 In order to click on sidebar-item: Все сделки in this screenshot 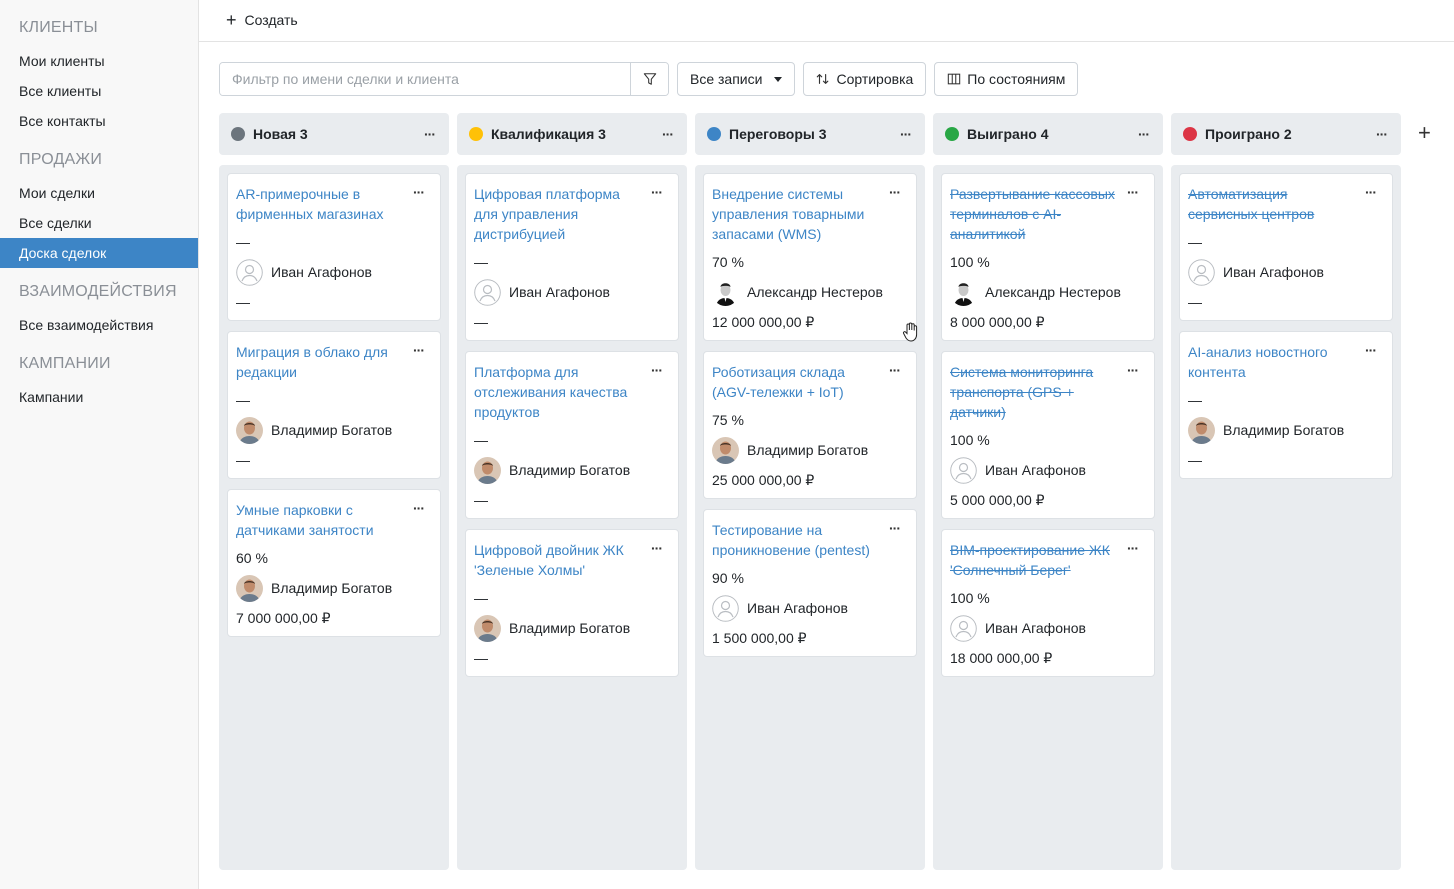, I will do `click(99, 223)`.